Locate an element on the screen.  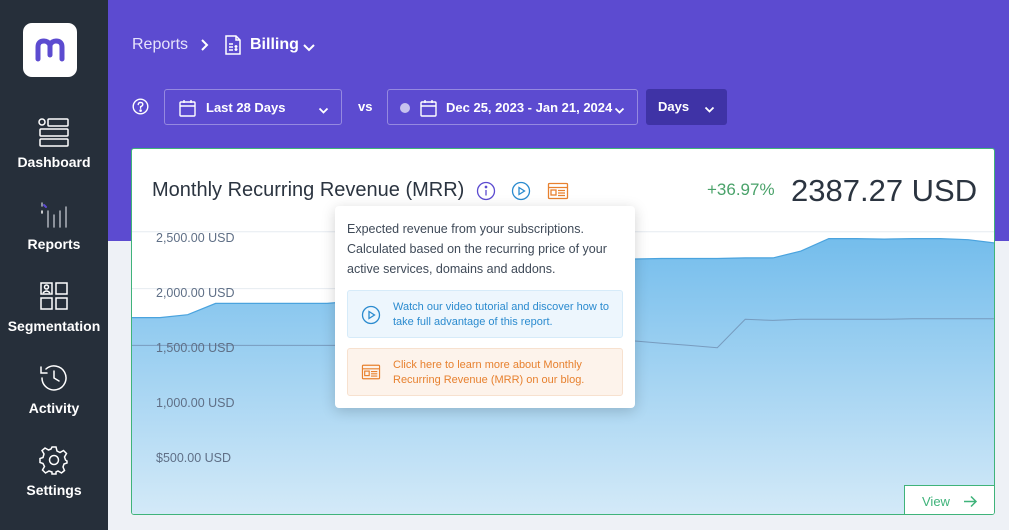
compare-range-picker: Dec 25, 2023 - Jan 21, 2024 is located at coordinates (512, 107).